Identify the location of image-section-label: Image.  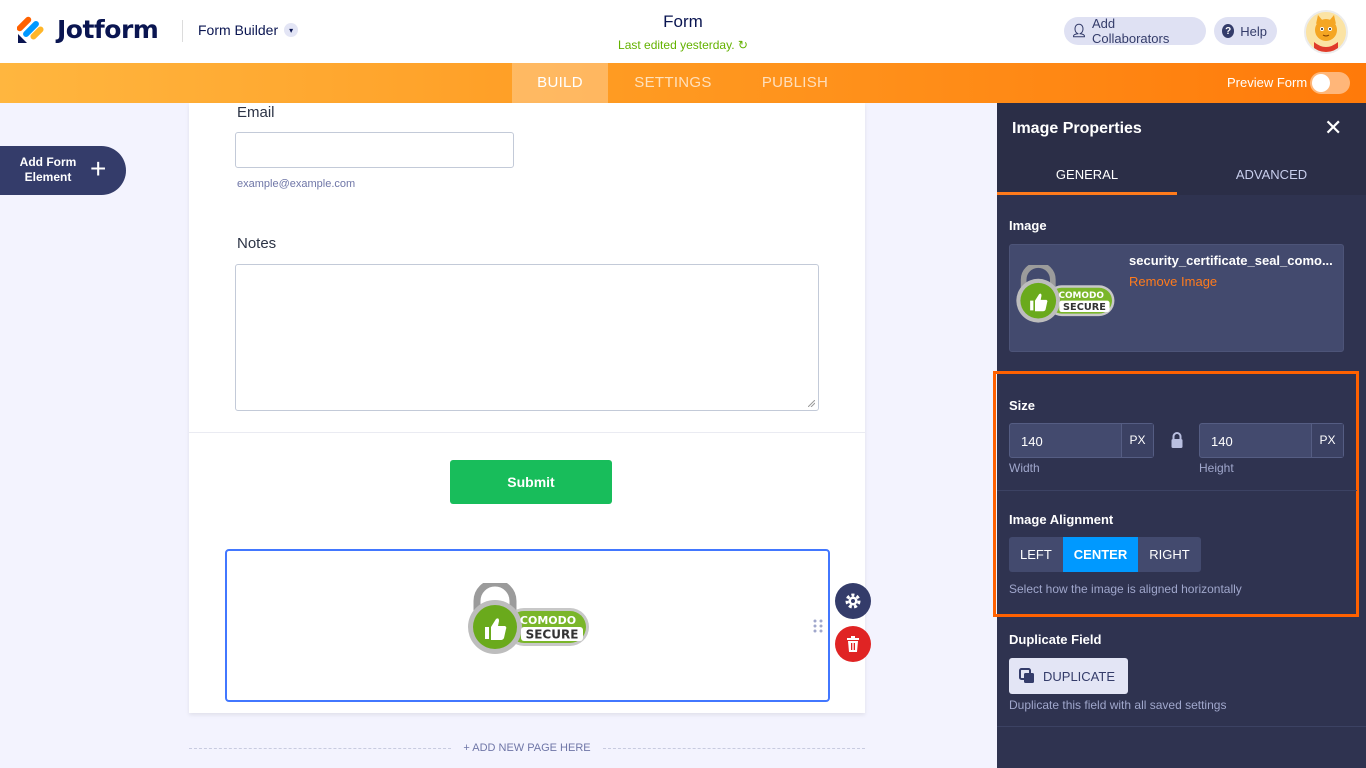
(1028, 225).